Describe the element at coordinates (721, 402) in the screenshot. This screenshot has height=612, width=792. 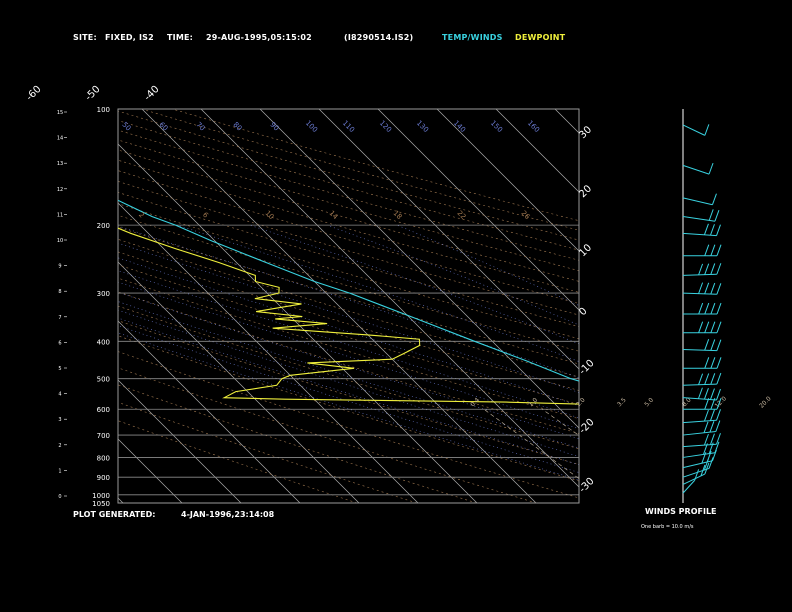
I see `mixing-ratio-label: 12.0` at that location.